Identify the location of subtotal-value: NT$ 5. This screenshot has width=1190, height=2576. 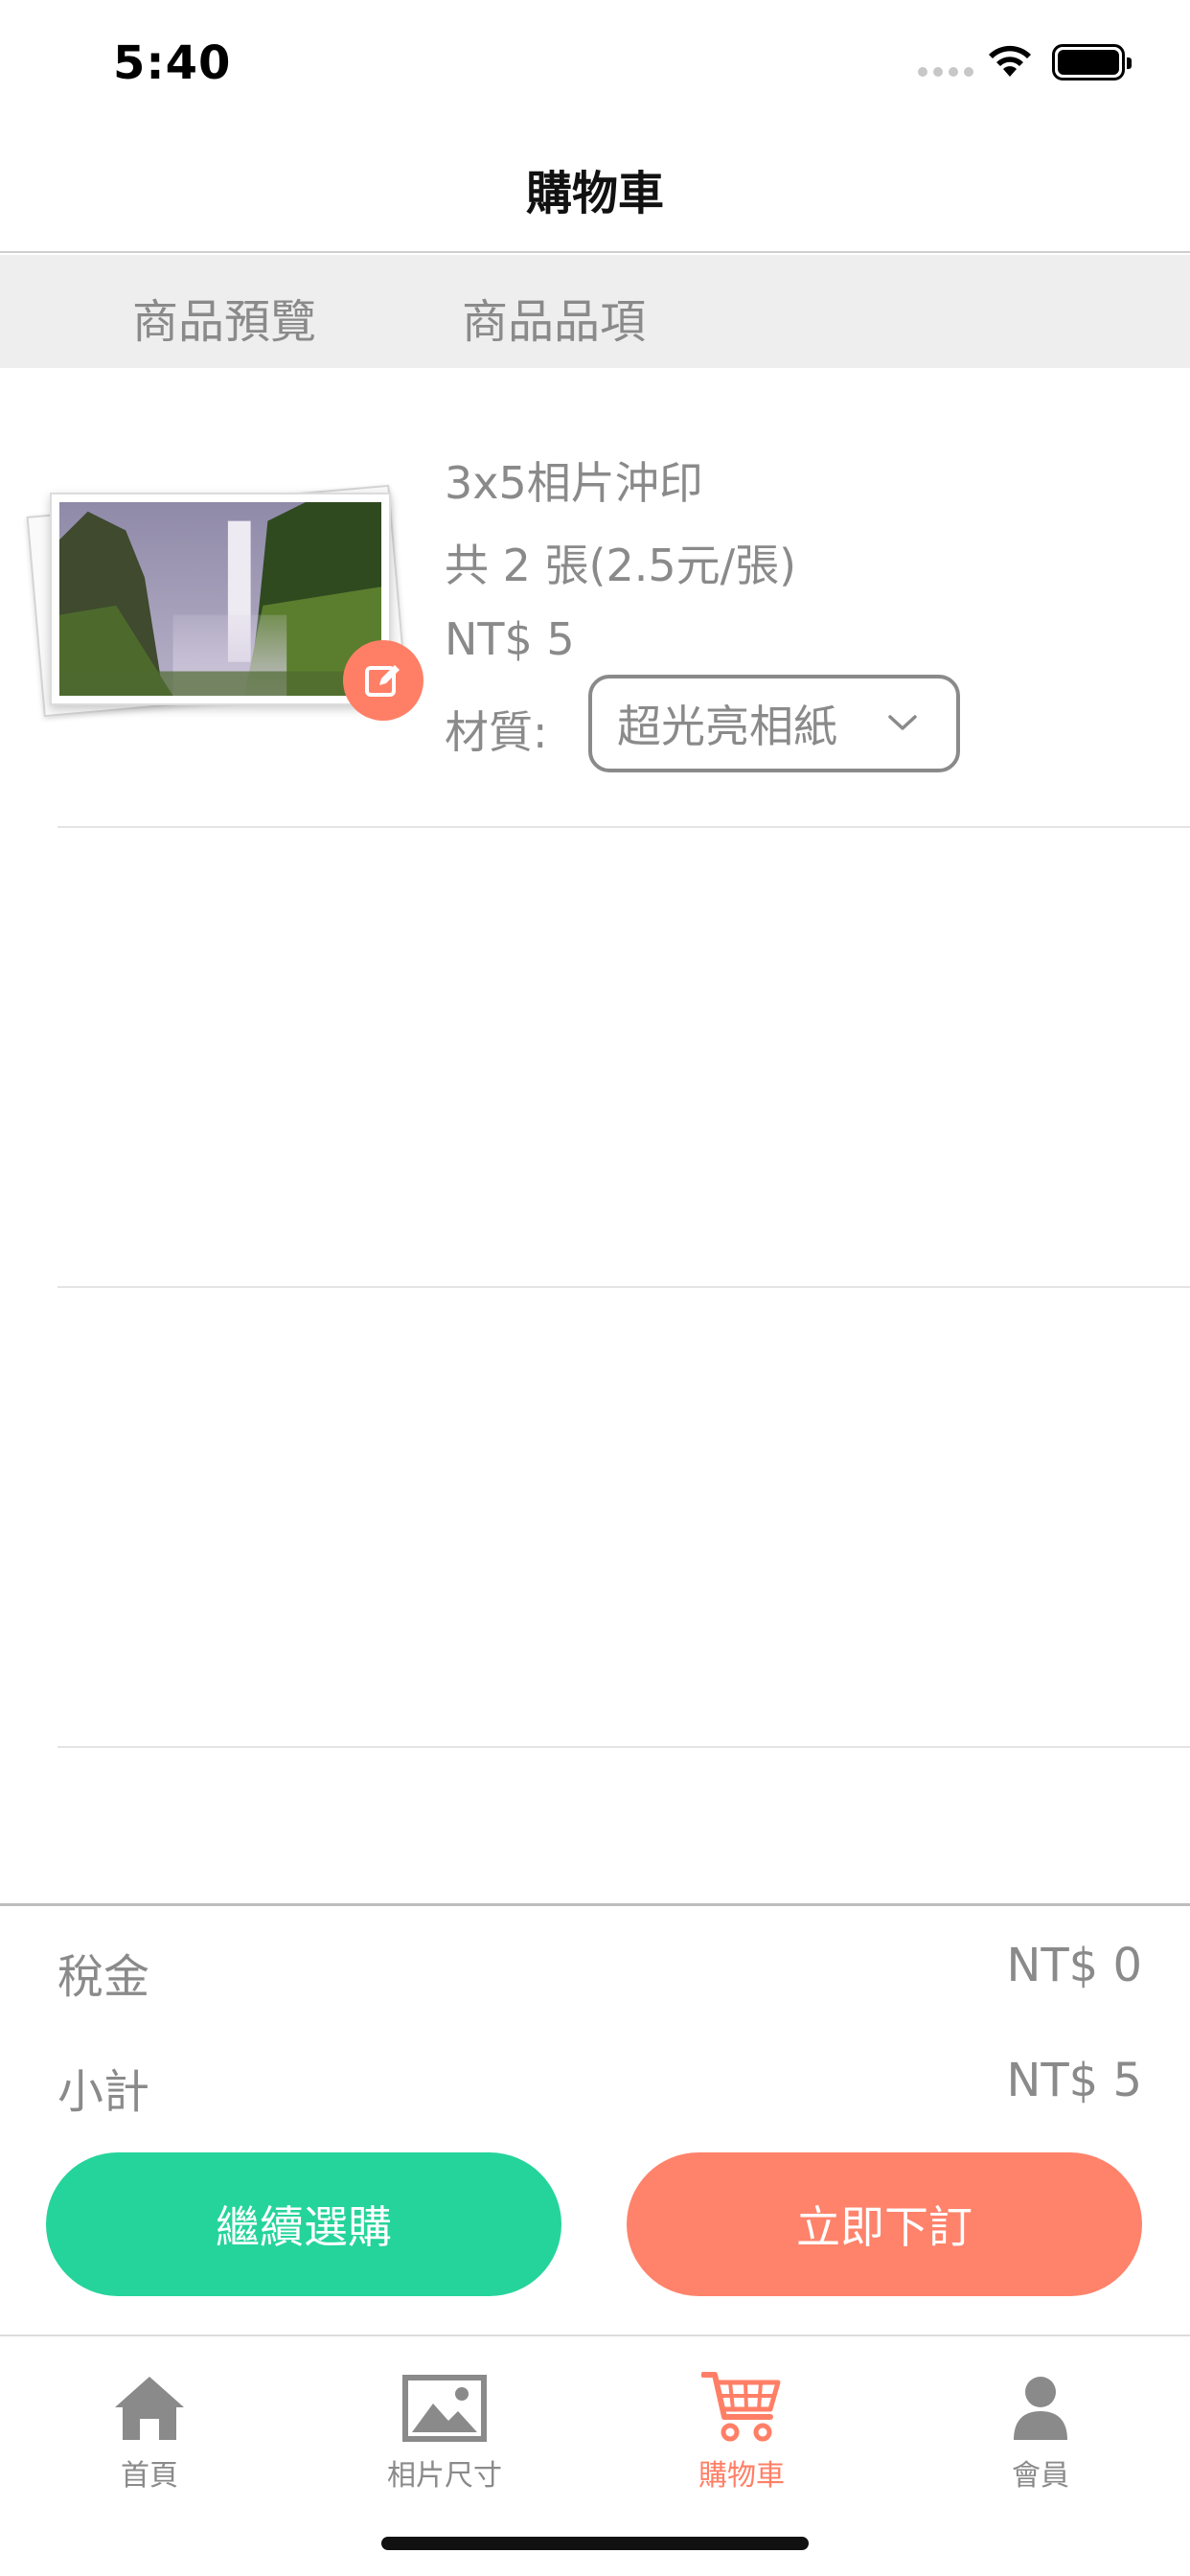
(1074, 2080).